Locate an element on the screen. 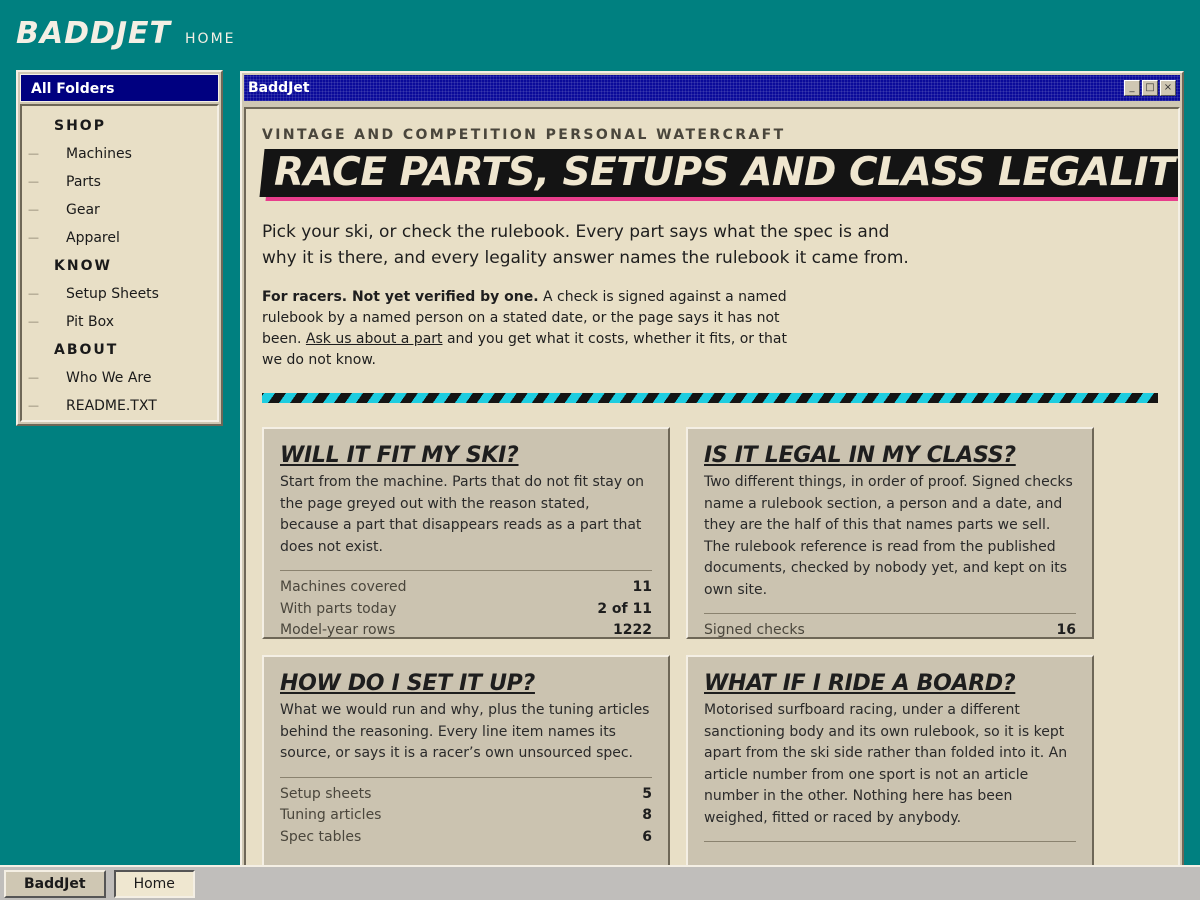 The height and width of the screenshot is (900, 1200). hero-title-box: RACE PARTS, SETUPS AND CLASS LEGALITY is located at coordinates (719, 173).